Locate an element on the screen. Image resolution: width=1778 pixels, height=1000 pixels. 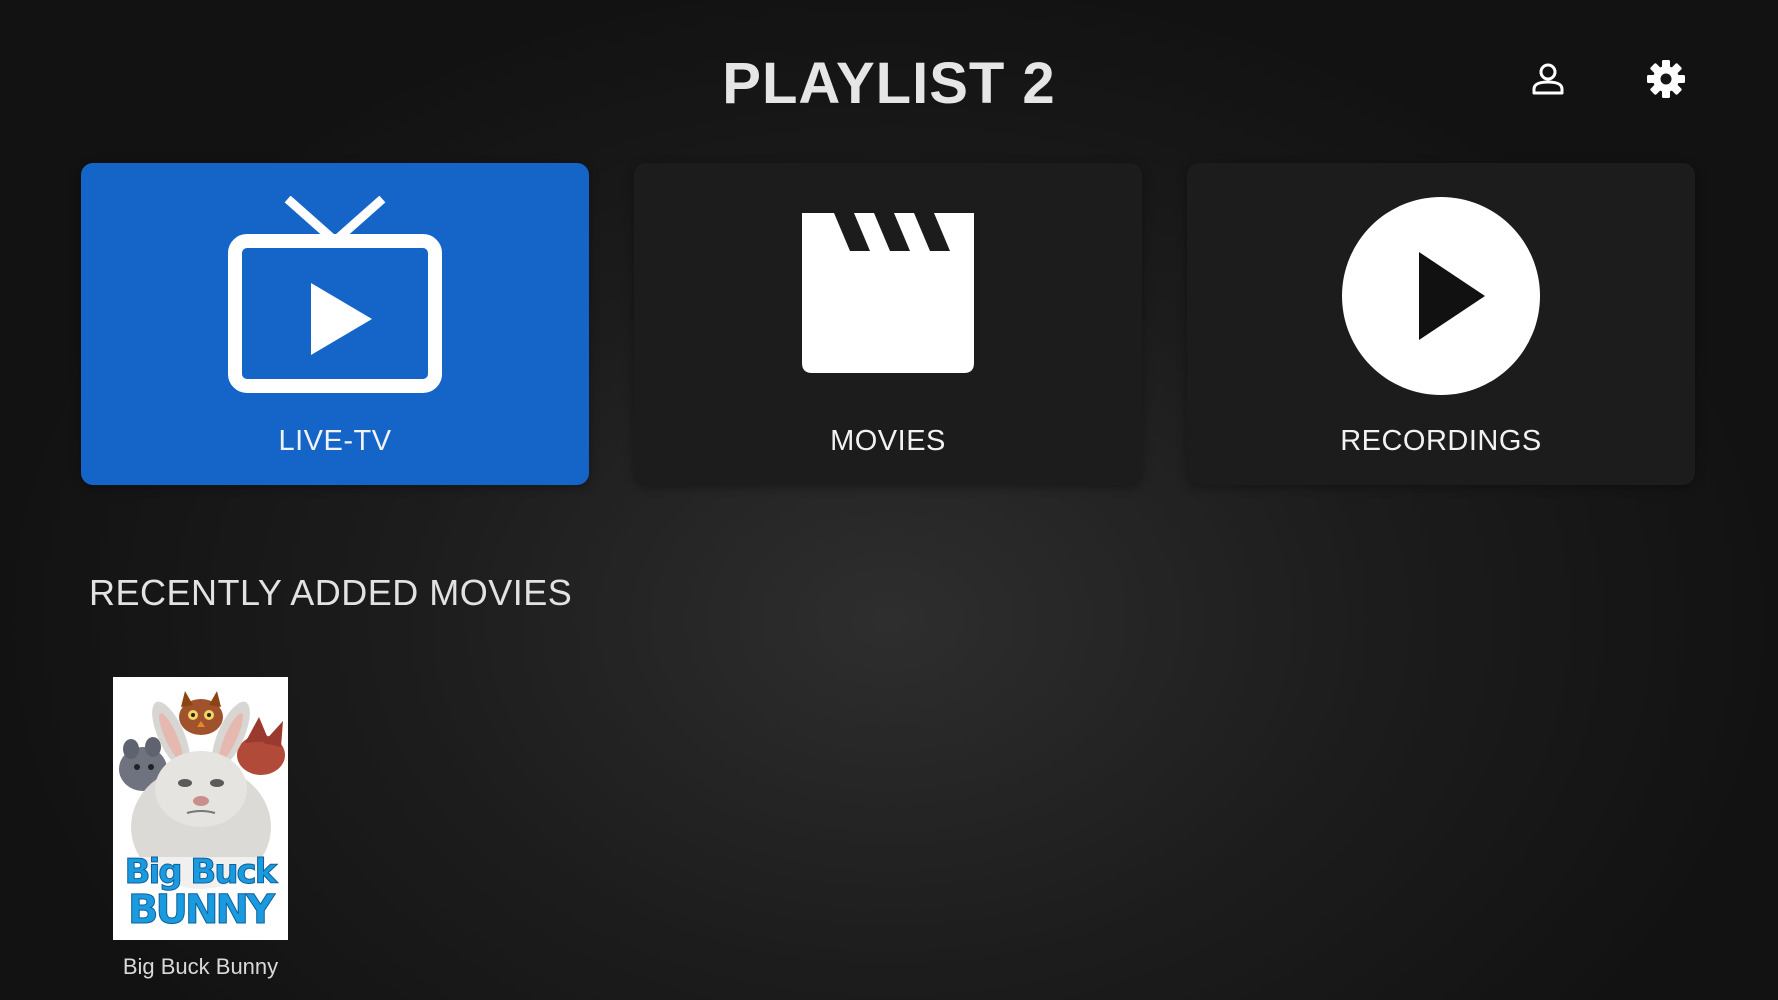
play-circle-icon is located at coordinates (1441, 296).